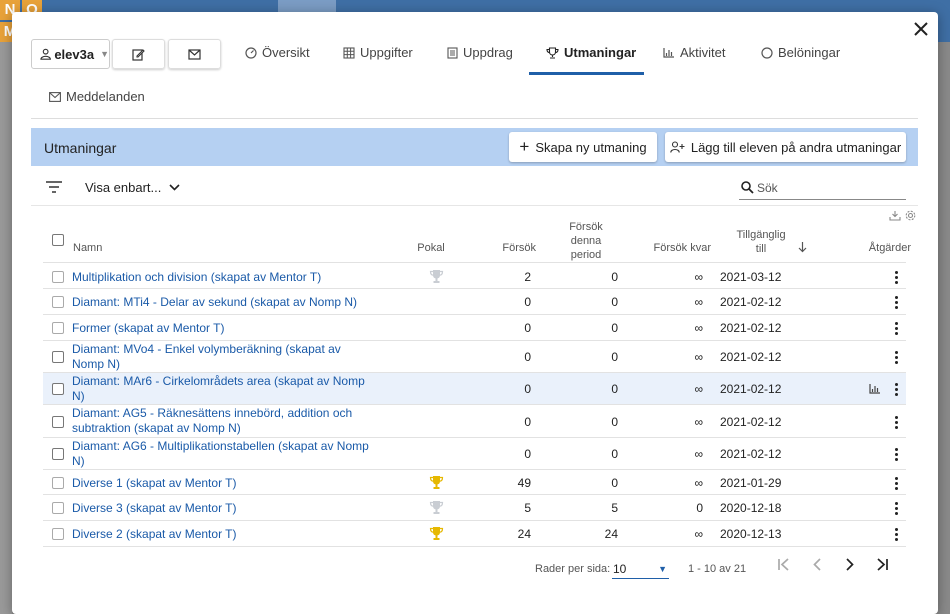 The image size is (950, 614). Describe the element at coordinates (242, 328) in the screenshot. I see `challenge-name-link: Former (skapat av Mentor T)` at that location.